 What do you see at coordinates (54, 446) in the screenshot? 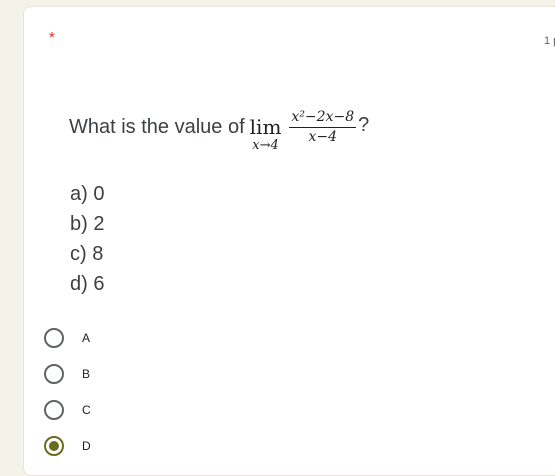
I see `radio-button-d` at bounding box center [54, 446].